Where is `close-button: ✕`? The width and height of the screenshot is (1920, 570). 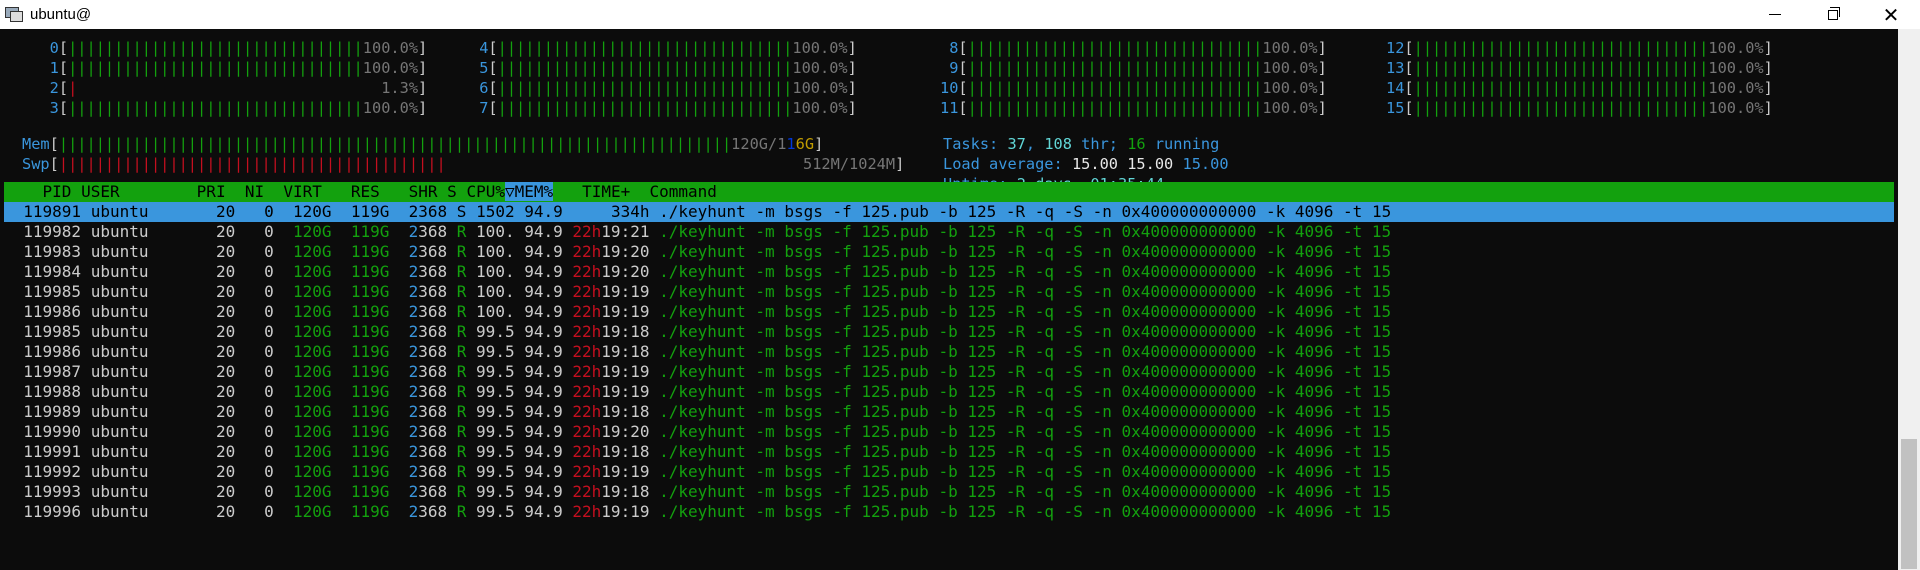 close-button: ✕ is located at coordinates (1891, 14).